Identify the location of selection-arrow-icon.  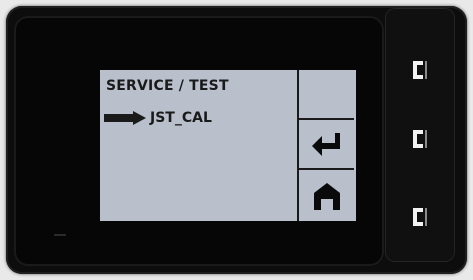
(125, 118).